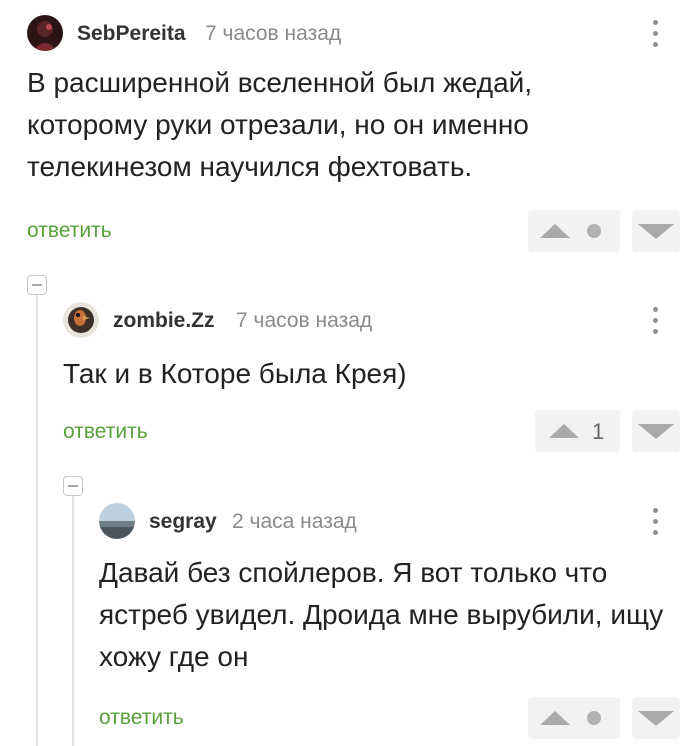 This screenshot has height=746, width=700. What do you see at coordinates (131, 34) in the screenshot?
I see `comment-author: SebPereita` at bounding box center [131, 34].